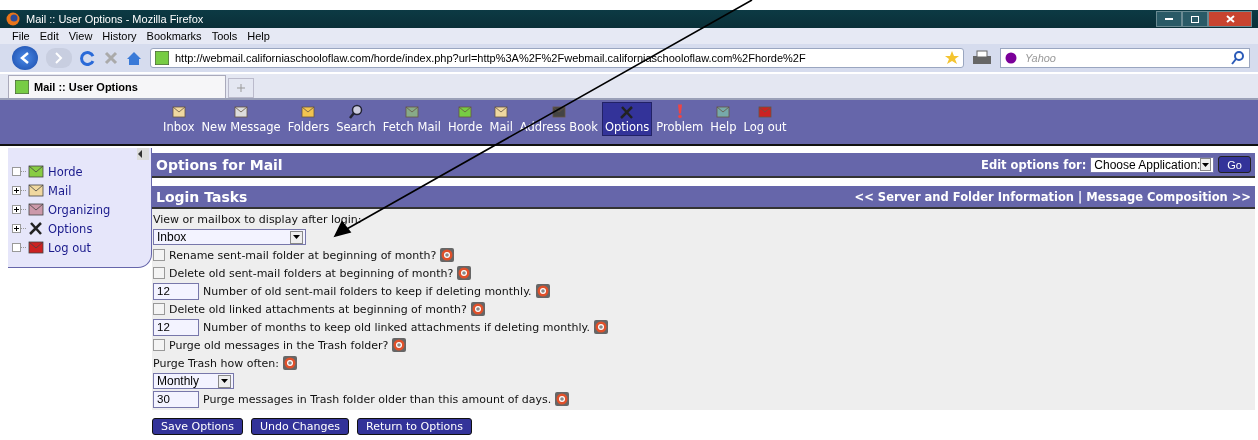  I want to click on plus-icon, so click(241, 88).